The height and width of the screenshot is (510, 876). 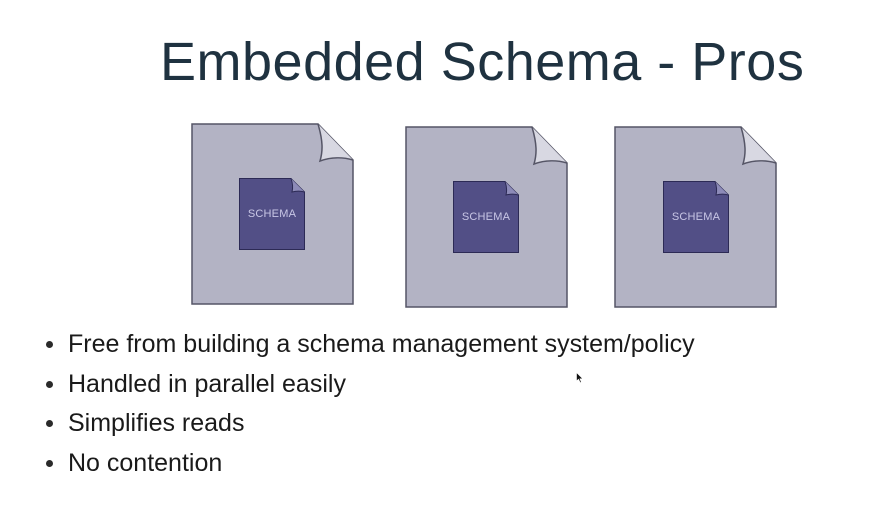 What do you see at coordinates (207, 383) in the screenshot?
I see `bullet-text: Handled in parallel easily` at bounding box center [207, 383].